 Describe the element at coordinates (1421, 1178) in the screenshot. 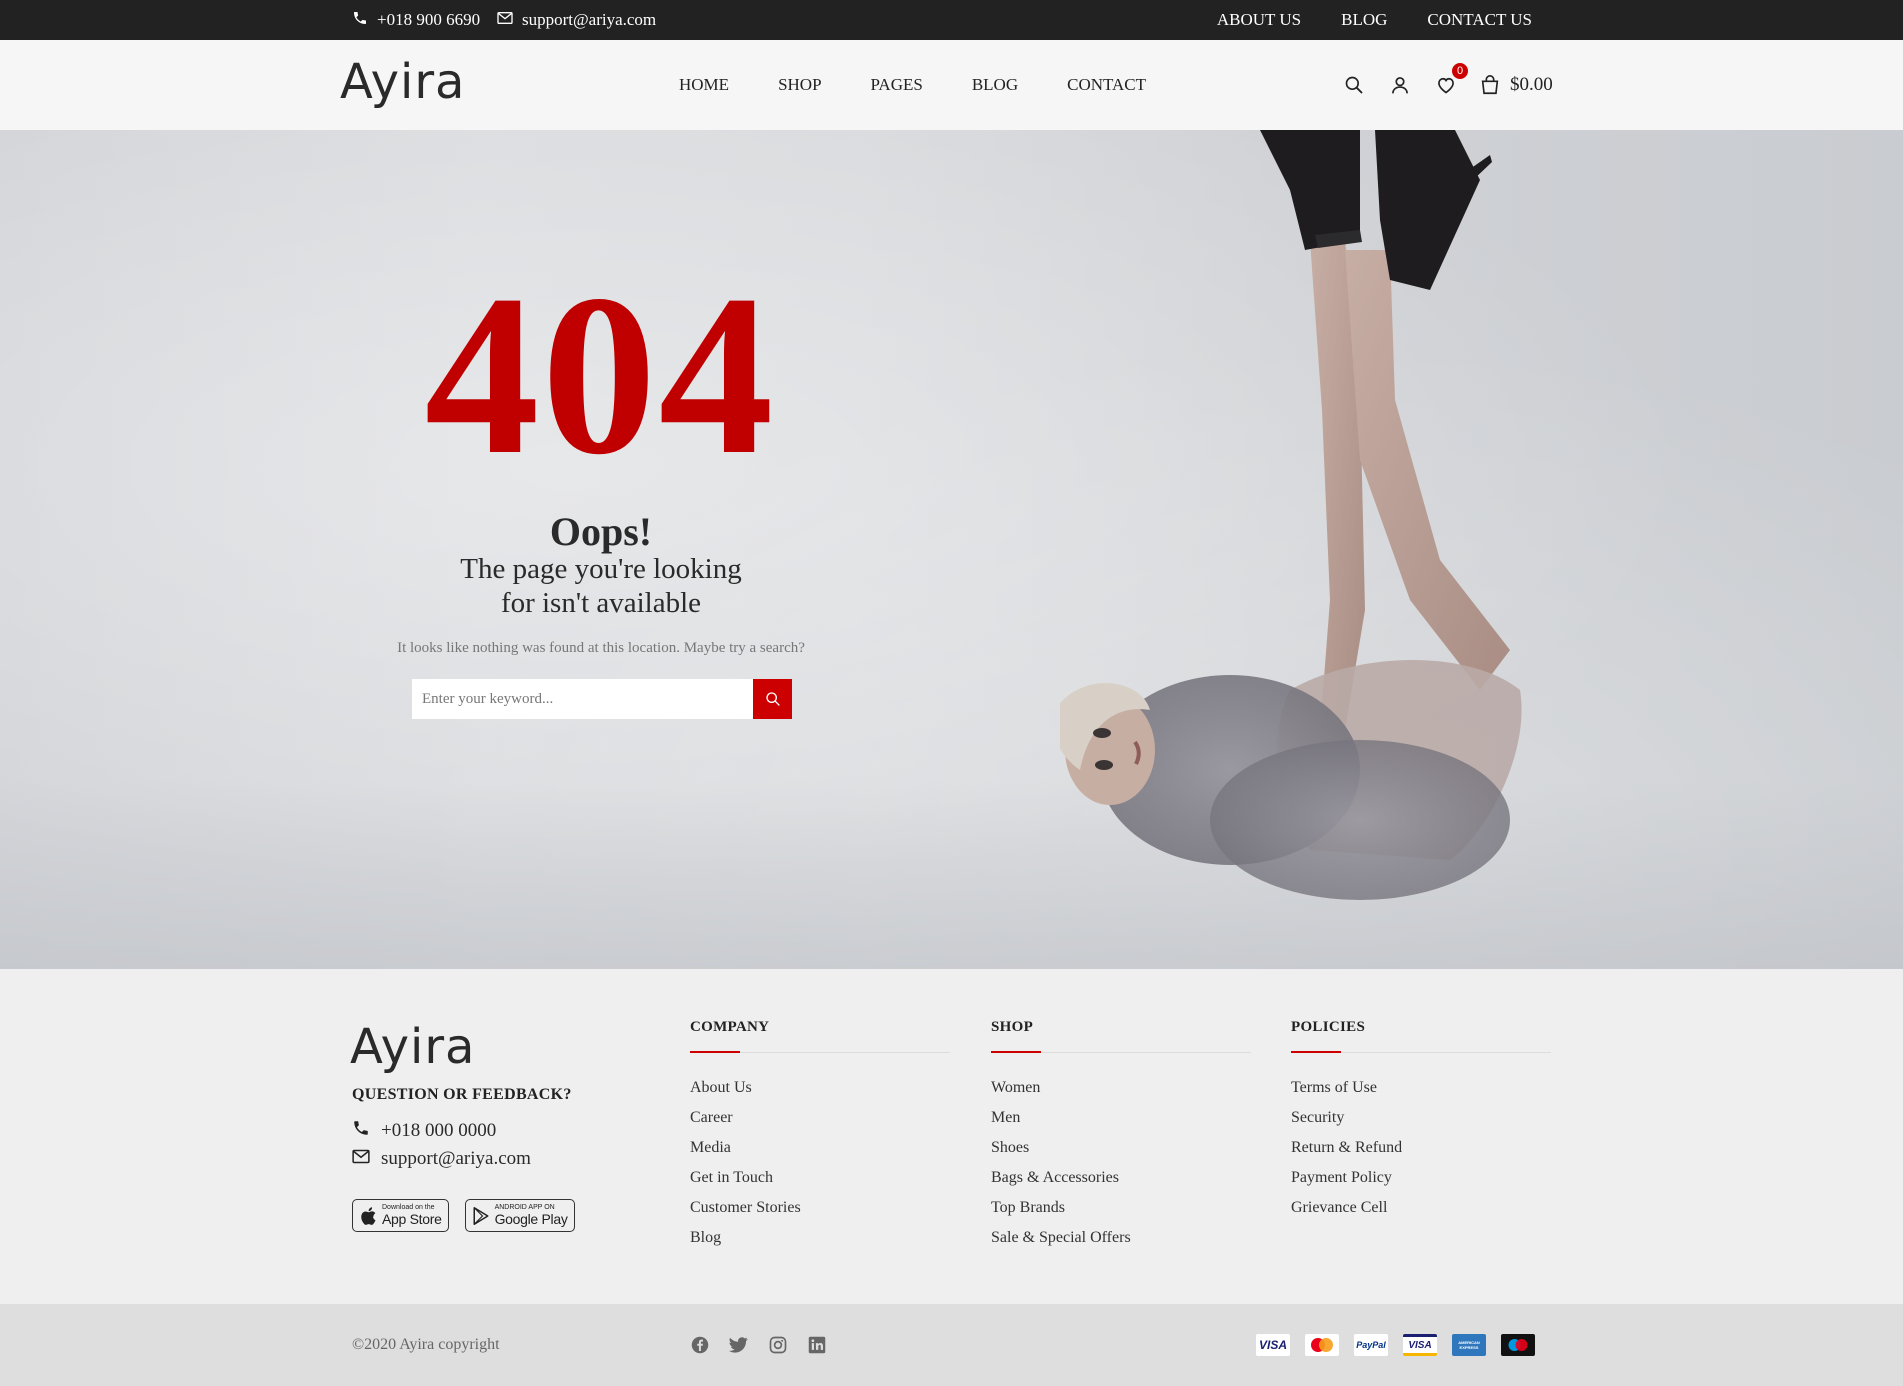

I see `footer-link: Payment Policy` at that location.